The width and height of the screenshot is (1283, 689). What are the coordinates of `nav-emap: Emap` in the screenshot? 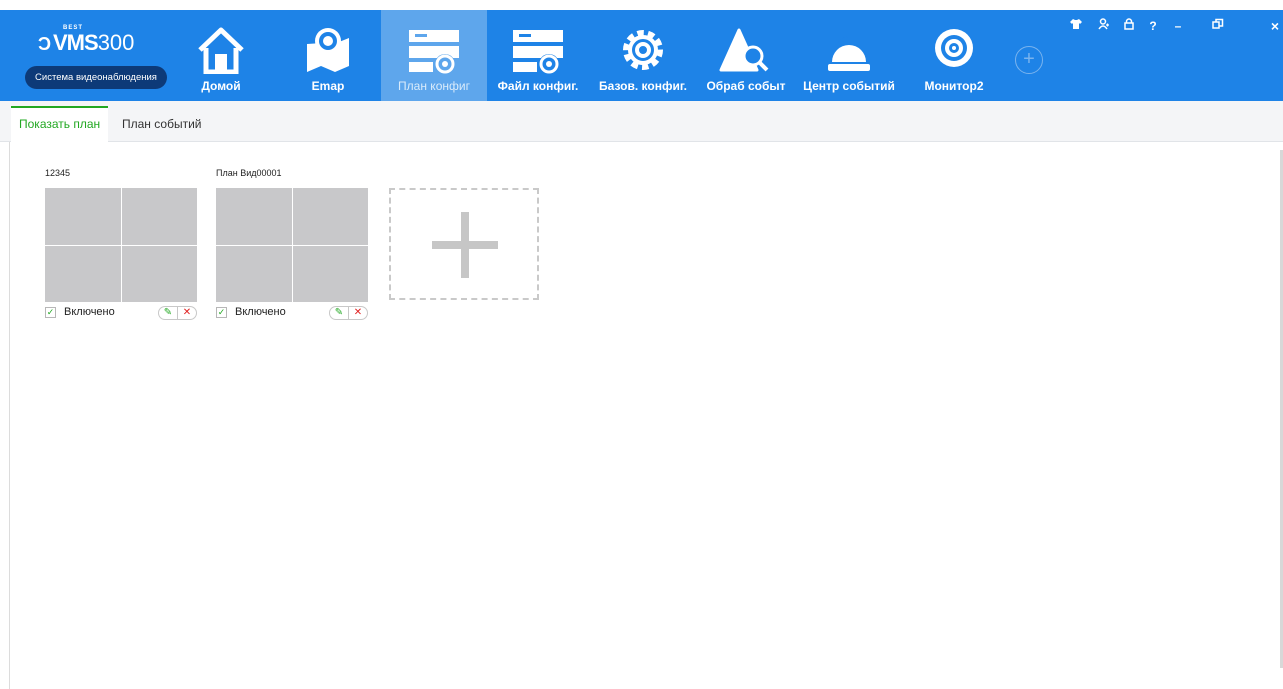 It's located at (328, 55).